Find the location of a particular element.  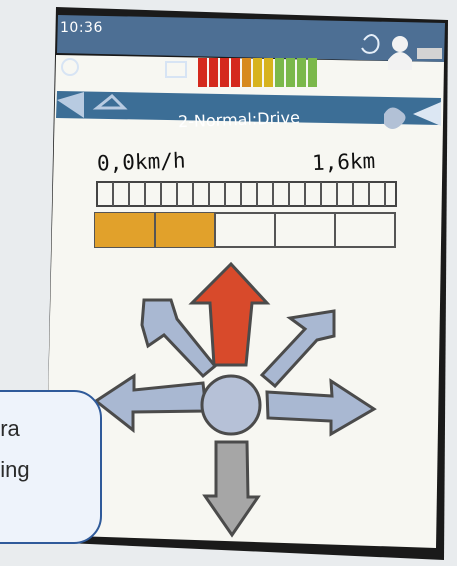

clock: 10:36 is located at coordinates (81, 28).